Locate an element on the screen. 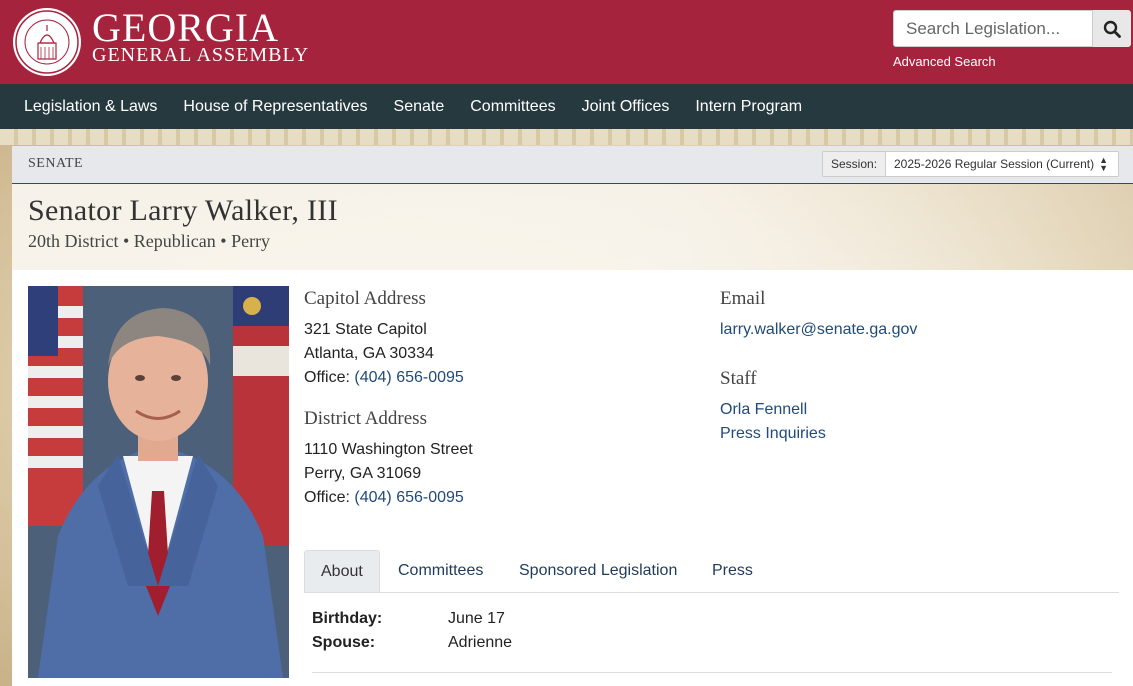  capitol-office-line: Office: (404) 656-0095 is located at coordinates (384, 378).